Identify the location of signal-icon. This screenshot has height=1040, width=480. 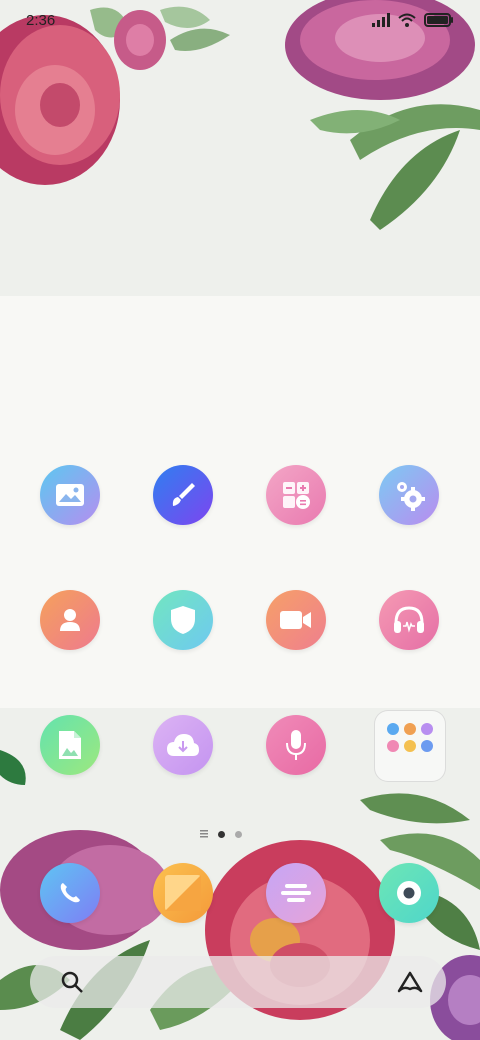
(381, 20).